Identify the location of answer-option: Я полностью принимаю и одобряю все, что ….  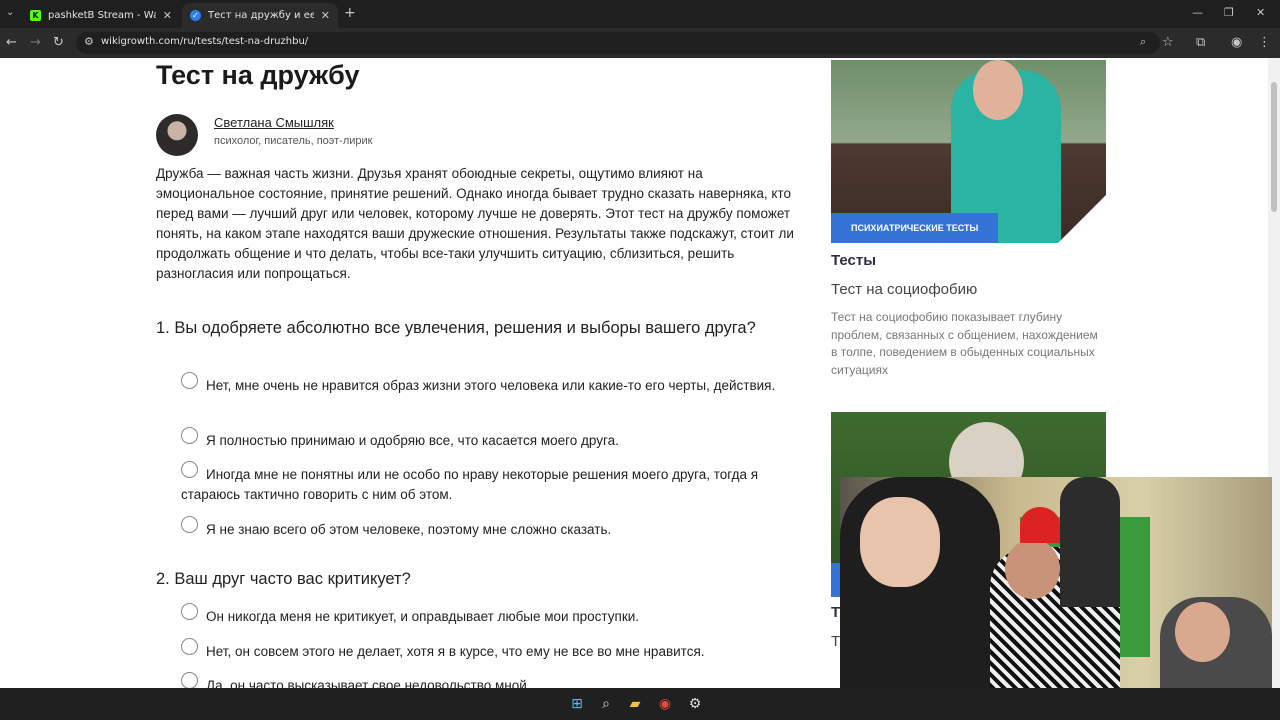
(486, 439).